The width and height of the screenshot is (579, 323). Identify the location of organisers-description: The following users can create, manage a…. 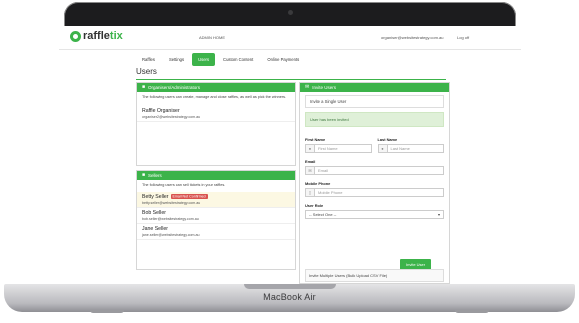
(214, 97).